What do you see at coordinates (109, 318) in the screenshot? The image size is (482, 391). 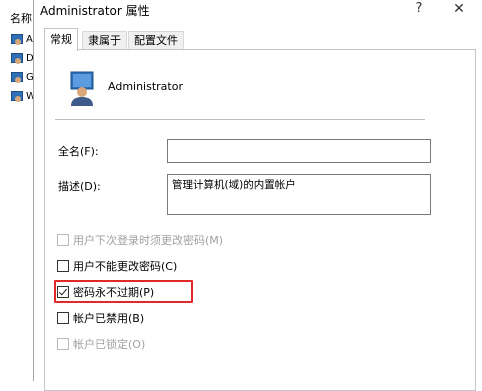 I see `checkbox-label: 帐户已禁用(B)` at bounding box center [109, 318].